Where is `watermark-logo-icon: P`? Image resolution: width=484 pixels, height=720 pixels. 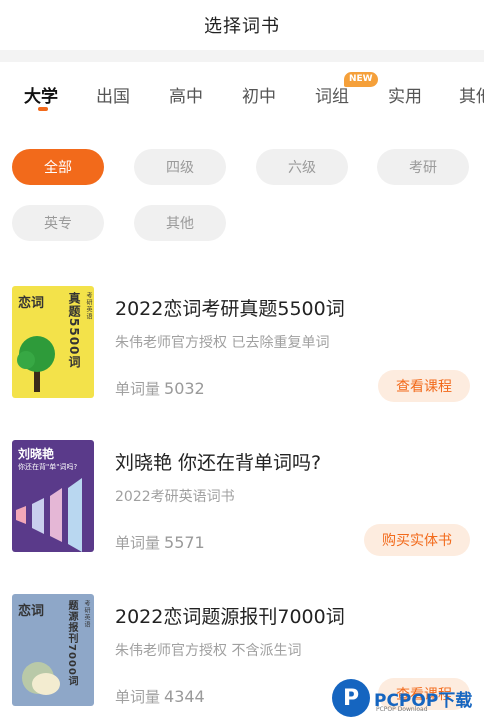
watermark-logo-icon: P is located at coordinates (351, 698).